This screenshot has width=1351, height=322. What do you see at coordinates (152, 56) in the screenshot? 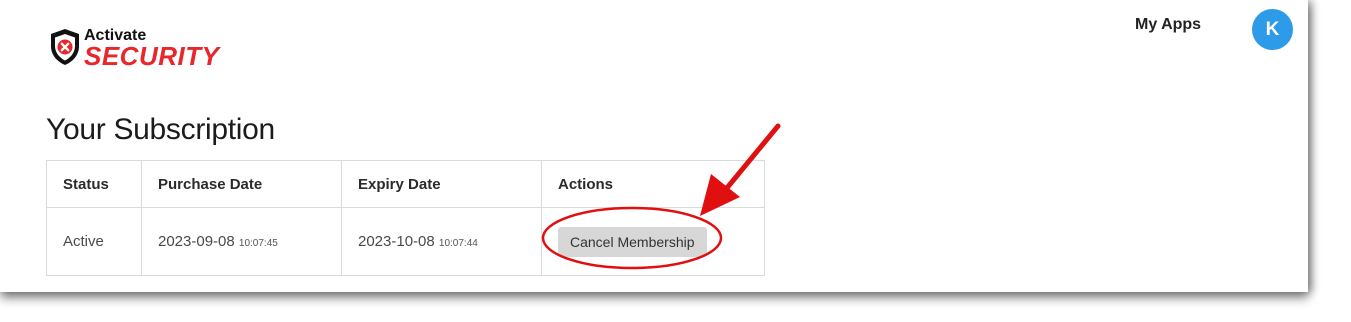
I see `brand-word-bottom: SECURITY` at bounding box center [152, 56].